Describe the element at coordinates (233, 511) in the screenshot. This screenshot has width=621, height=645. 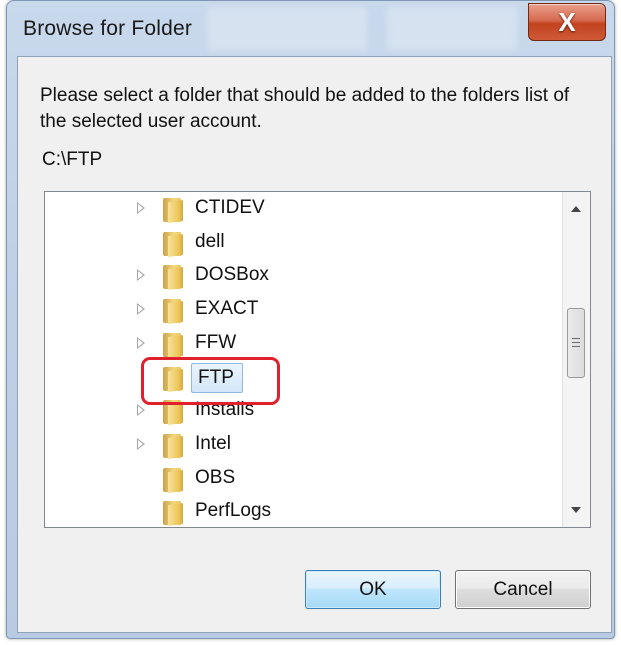
I see `tree-item-label: PerfLogs` at that location.